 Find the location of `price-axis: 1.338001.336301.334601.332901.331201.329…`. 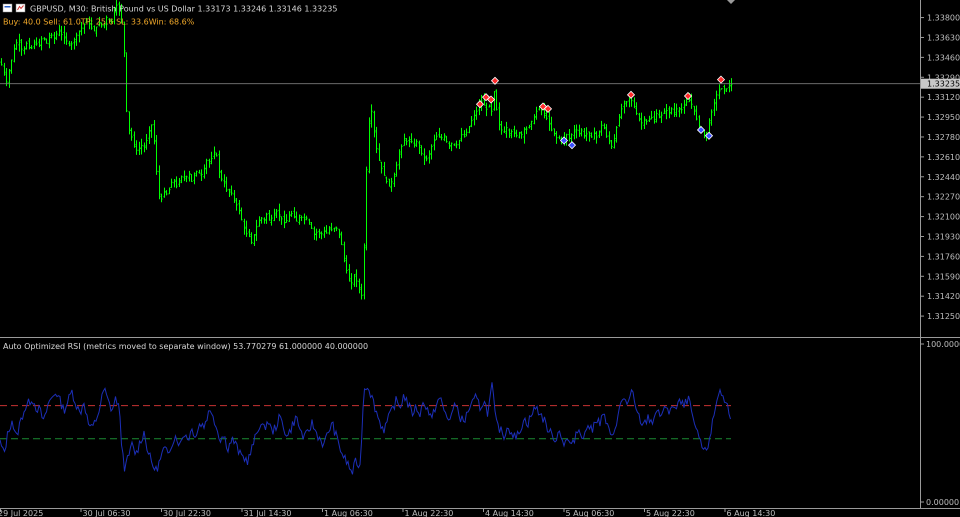

price-axis: 1.338001.336301.334601.332901.331201.329… is located at coordinates (940, 167).